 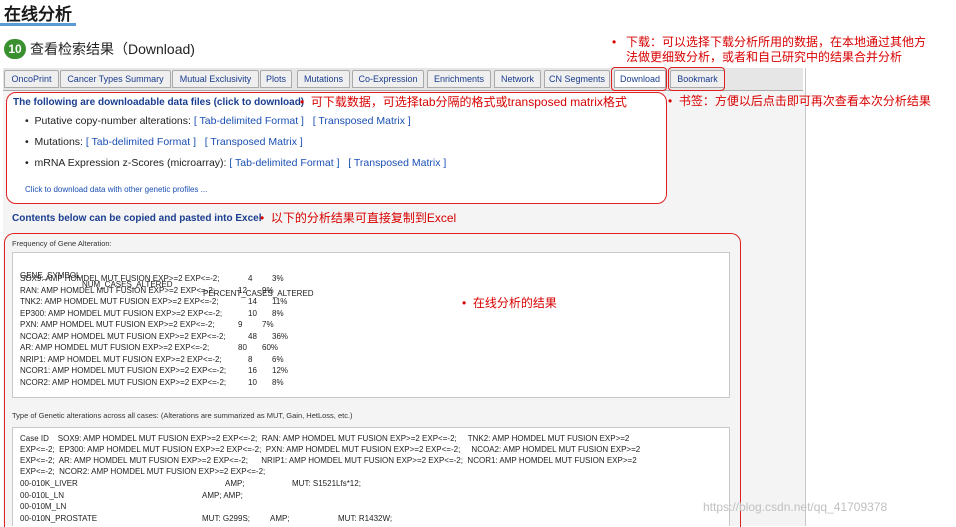 I want to click on download-annotation-line1: 下载：可以选择下载分析所用的数据，在本地通过其他方, so click(x=776, y=42).